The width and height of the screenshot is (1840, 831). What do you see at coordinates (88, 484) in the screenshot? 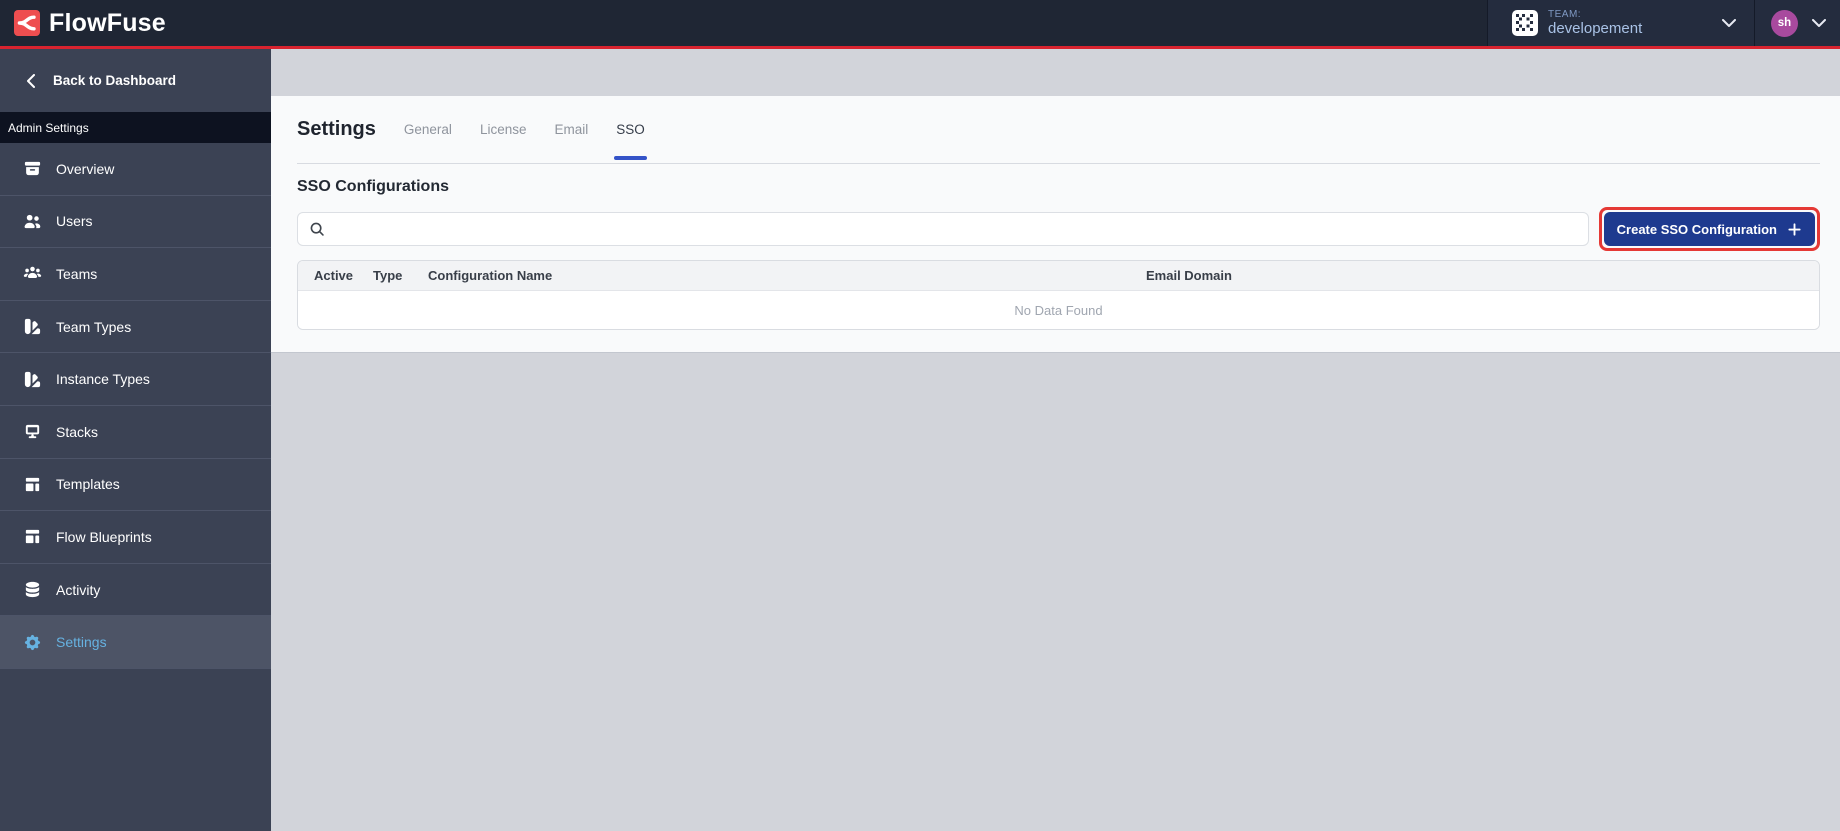
I see `sidebar-item-label: Templates` at bounding box center [88, 484].